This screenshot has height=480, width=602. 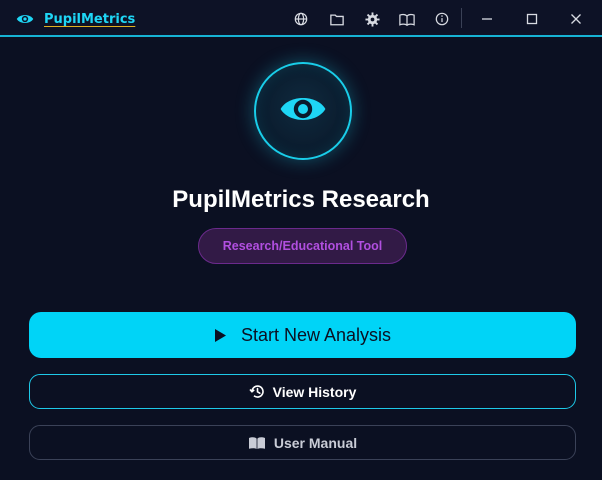 I want to click on title-separator, so click(x=461, y=18).